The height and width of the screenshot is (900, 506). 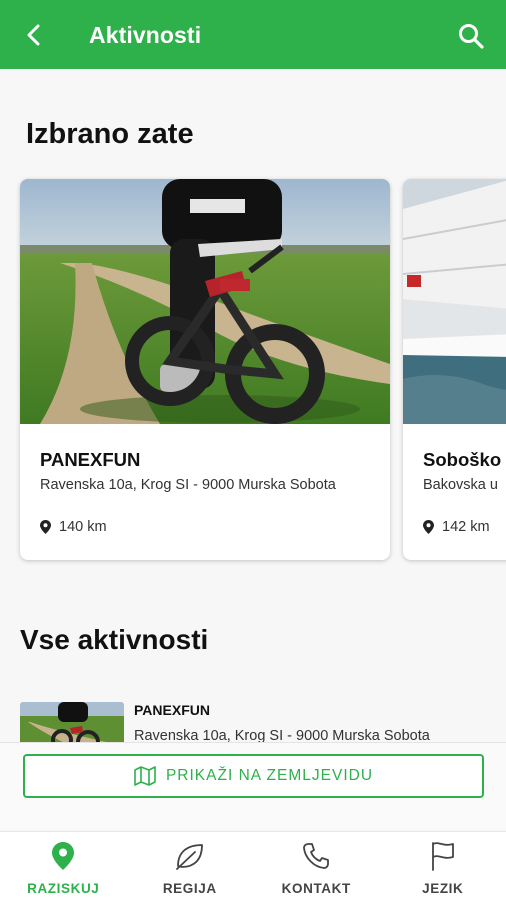 I want to click on activity-distance: 140 km, so click(x=73, y=527).